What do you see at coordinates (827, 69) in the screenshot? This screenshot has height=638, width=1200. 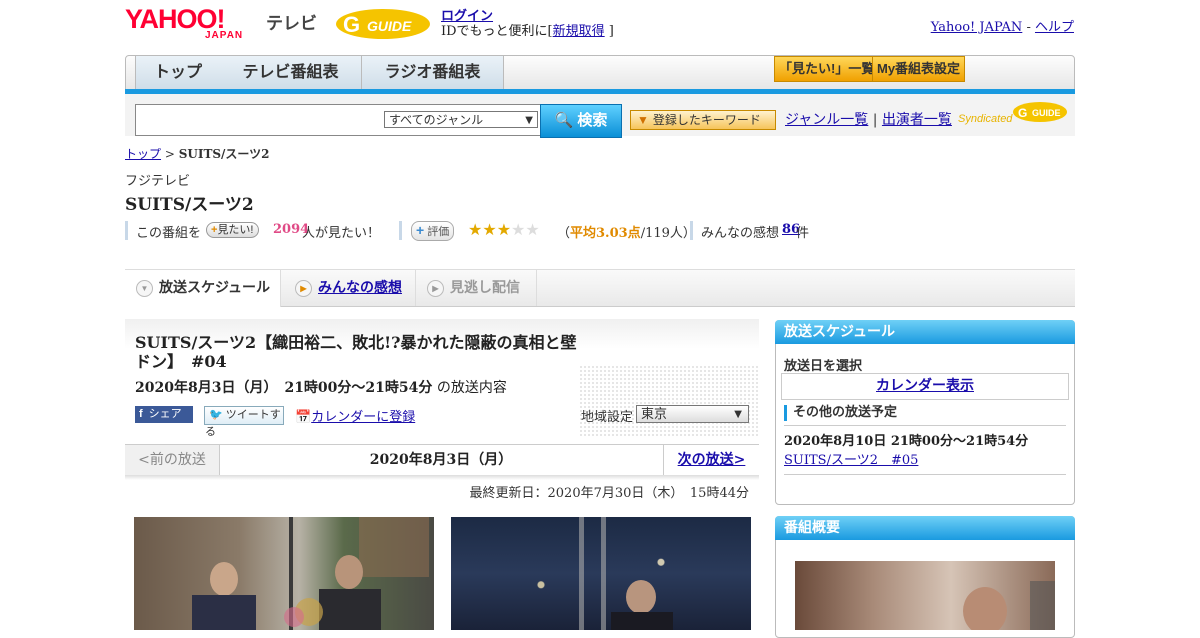 I see `mitai-list-button: 「見たい!」一覧` at bounding box center [827, 69].